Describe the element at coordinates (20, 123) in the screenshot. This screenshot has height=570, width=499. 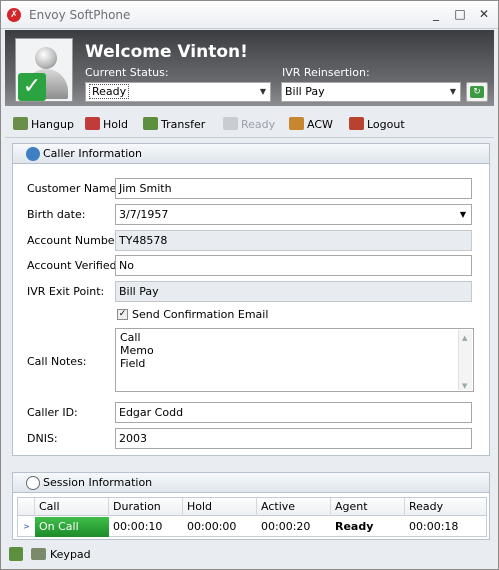
I see `phone-hangup-icon` at that location.